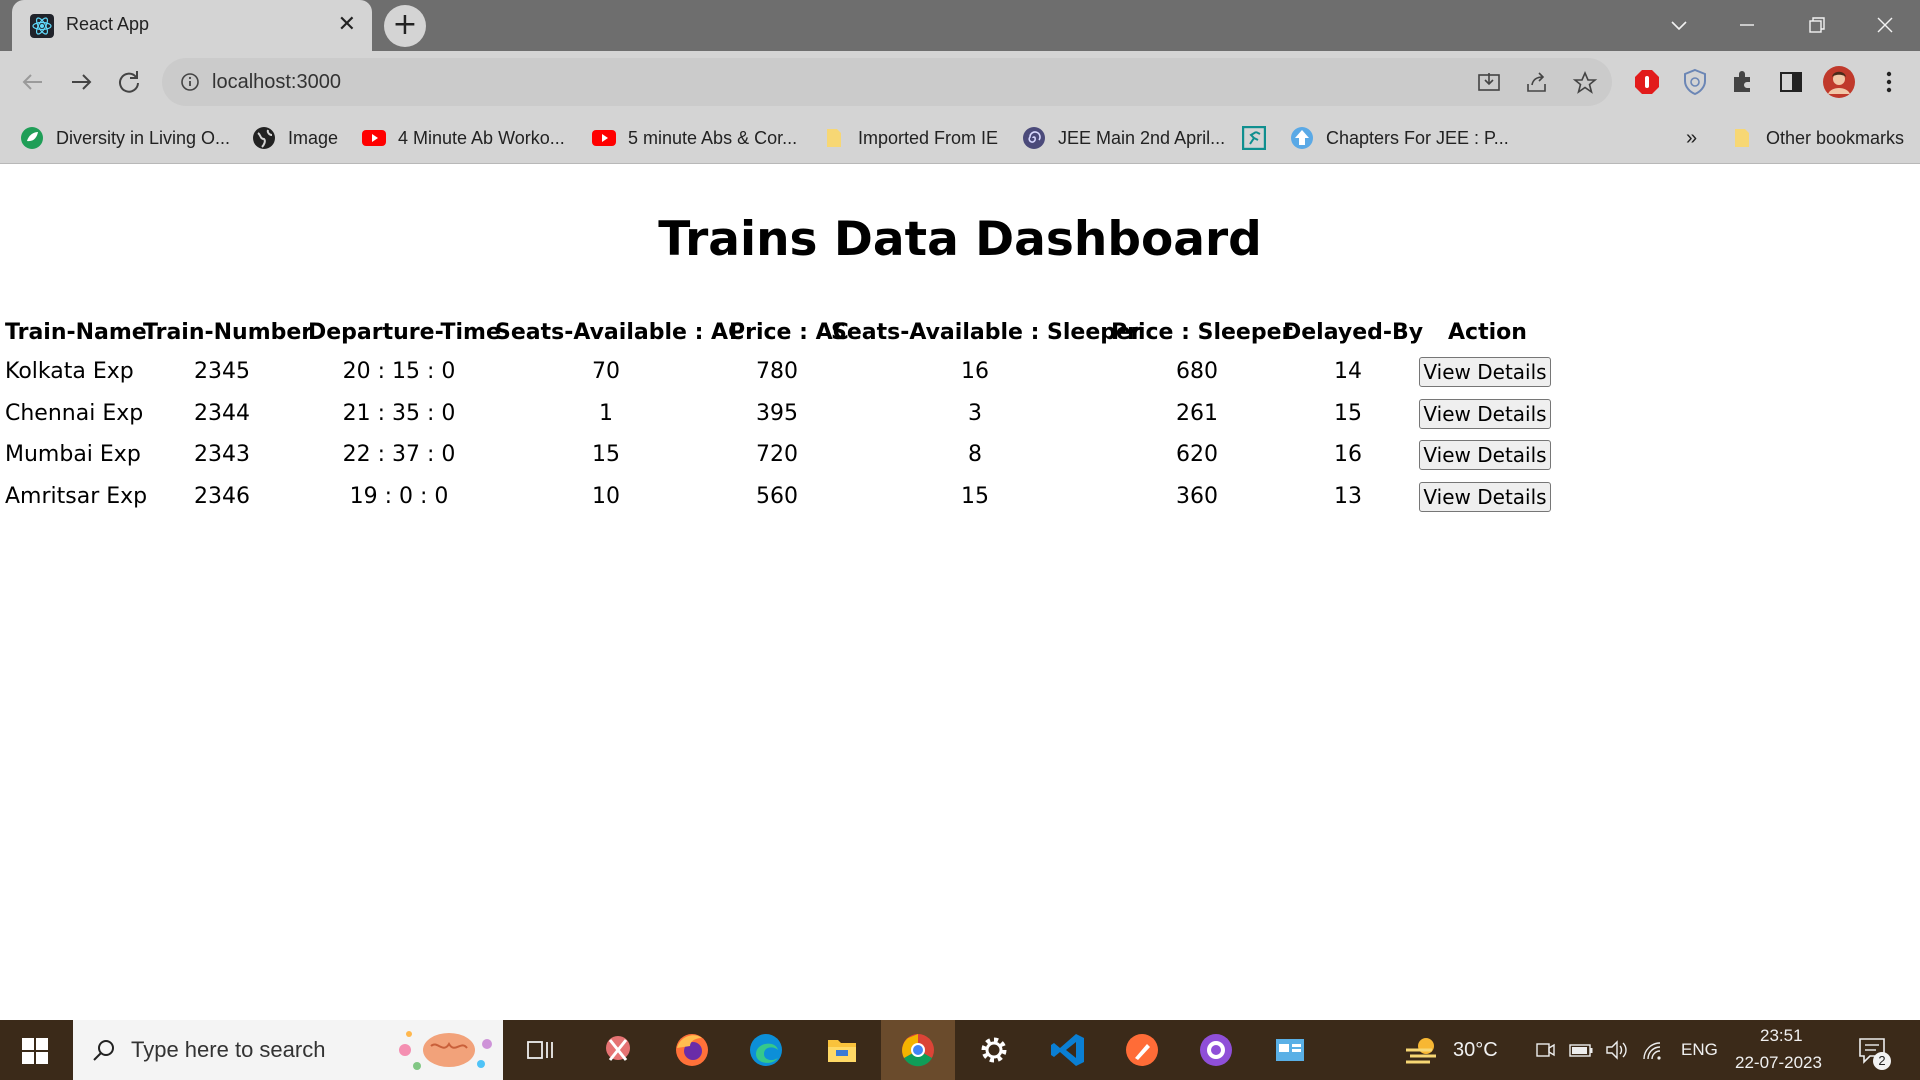 This screenshot has width=1920, height=1080. I want to click on header-train-number: Train-Number, so click(228, 332).